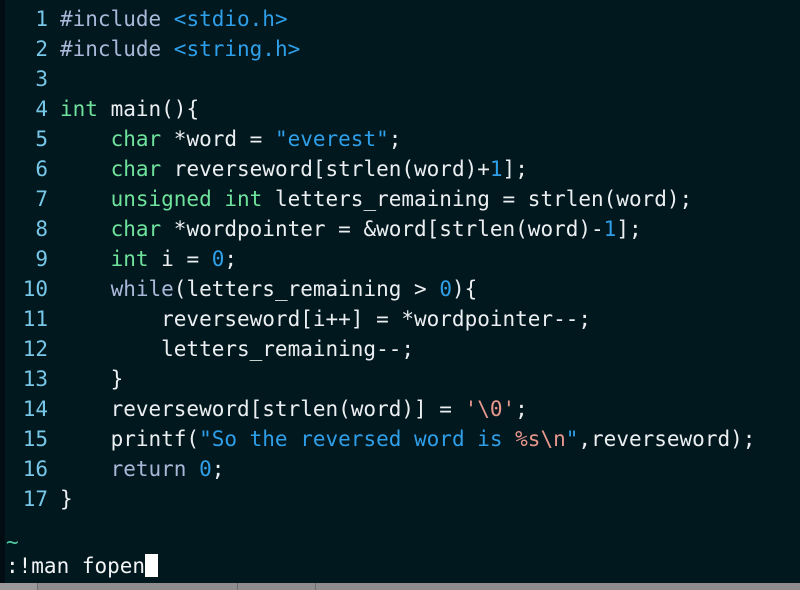  I want to click on code-line: 16 return 0;, so click(400, 469).